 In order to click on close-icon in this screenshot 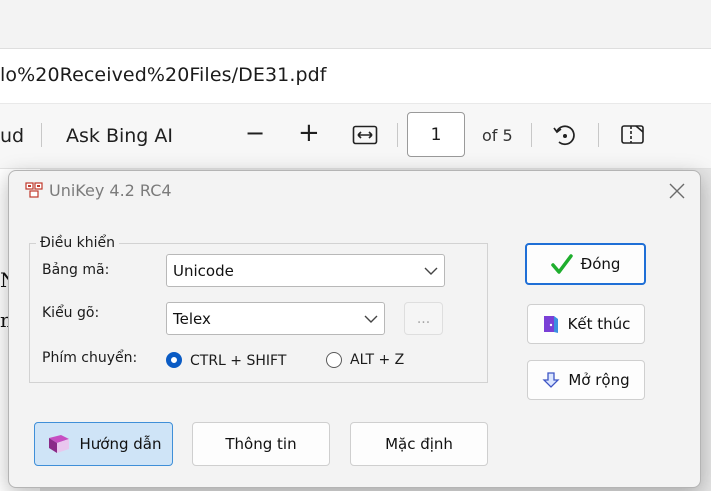, I will do `click(677, 191)`.